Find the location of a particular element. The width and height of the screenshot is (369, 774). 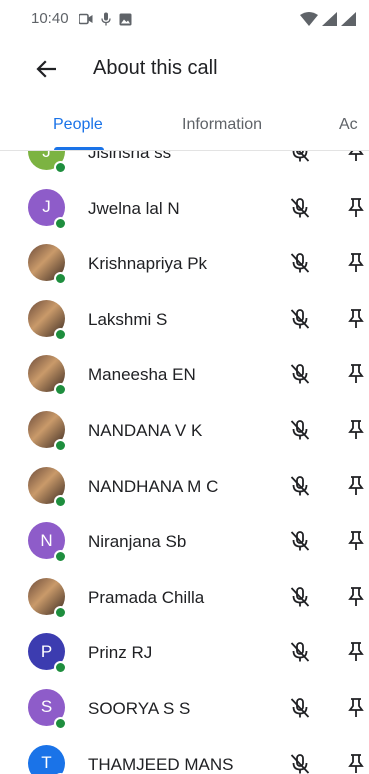

avatar: T is located at coordinates (46, 759).